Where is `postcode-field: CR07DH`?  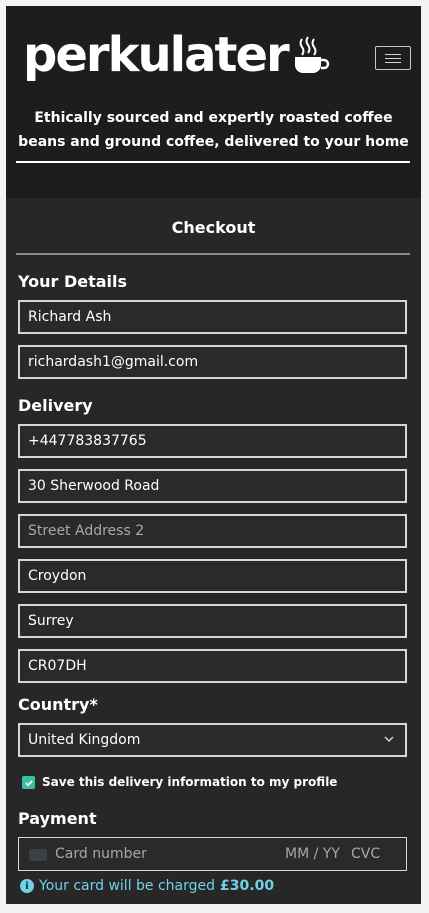
postcode-field: CR07DH is located at coordinates (212, 666).